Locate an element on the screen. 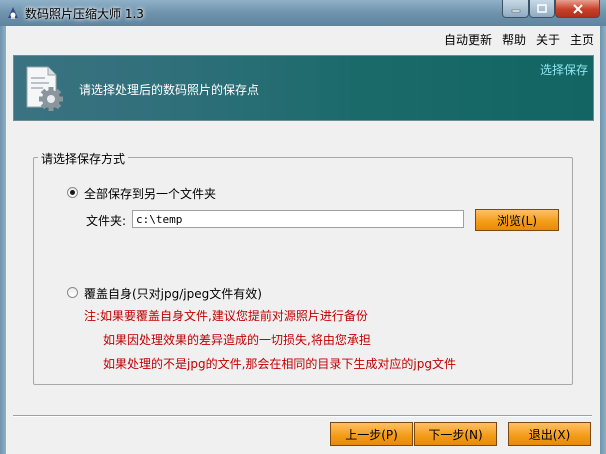 This screenshot has width=606, height=454. maximize-button is located at coordinates (542, 9).